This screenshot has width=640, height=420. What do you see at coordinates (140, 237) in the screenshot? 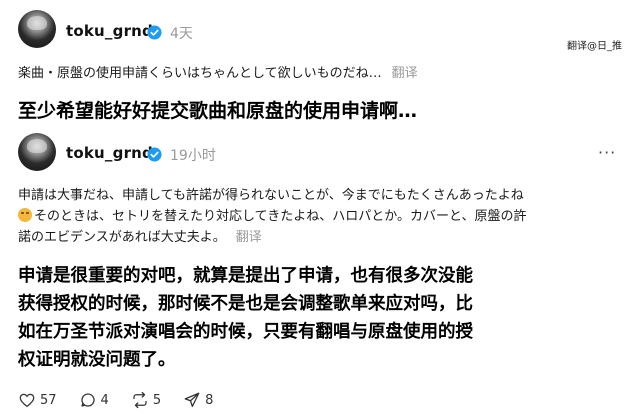
I see `post-text-line: 諾のエビデンスがあれば大丈夫よ。 翻译` at bounding box center [140, 237].